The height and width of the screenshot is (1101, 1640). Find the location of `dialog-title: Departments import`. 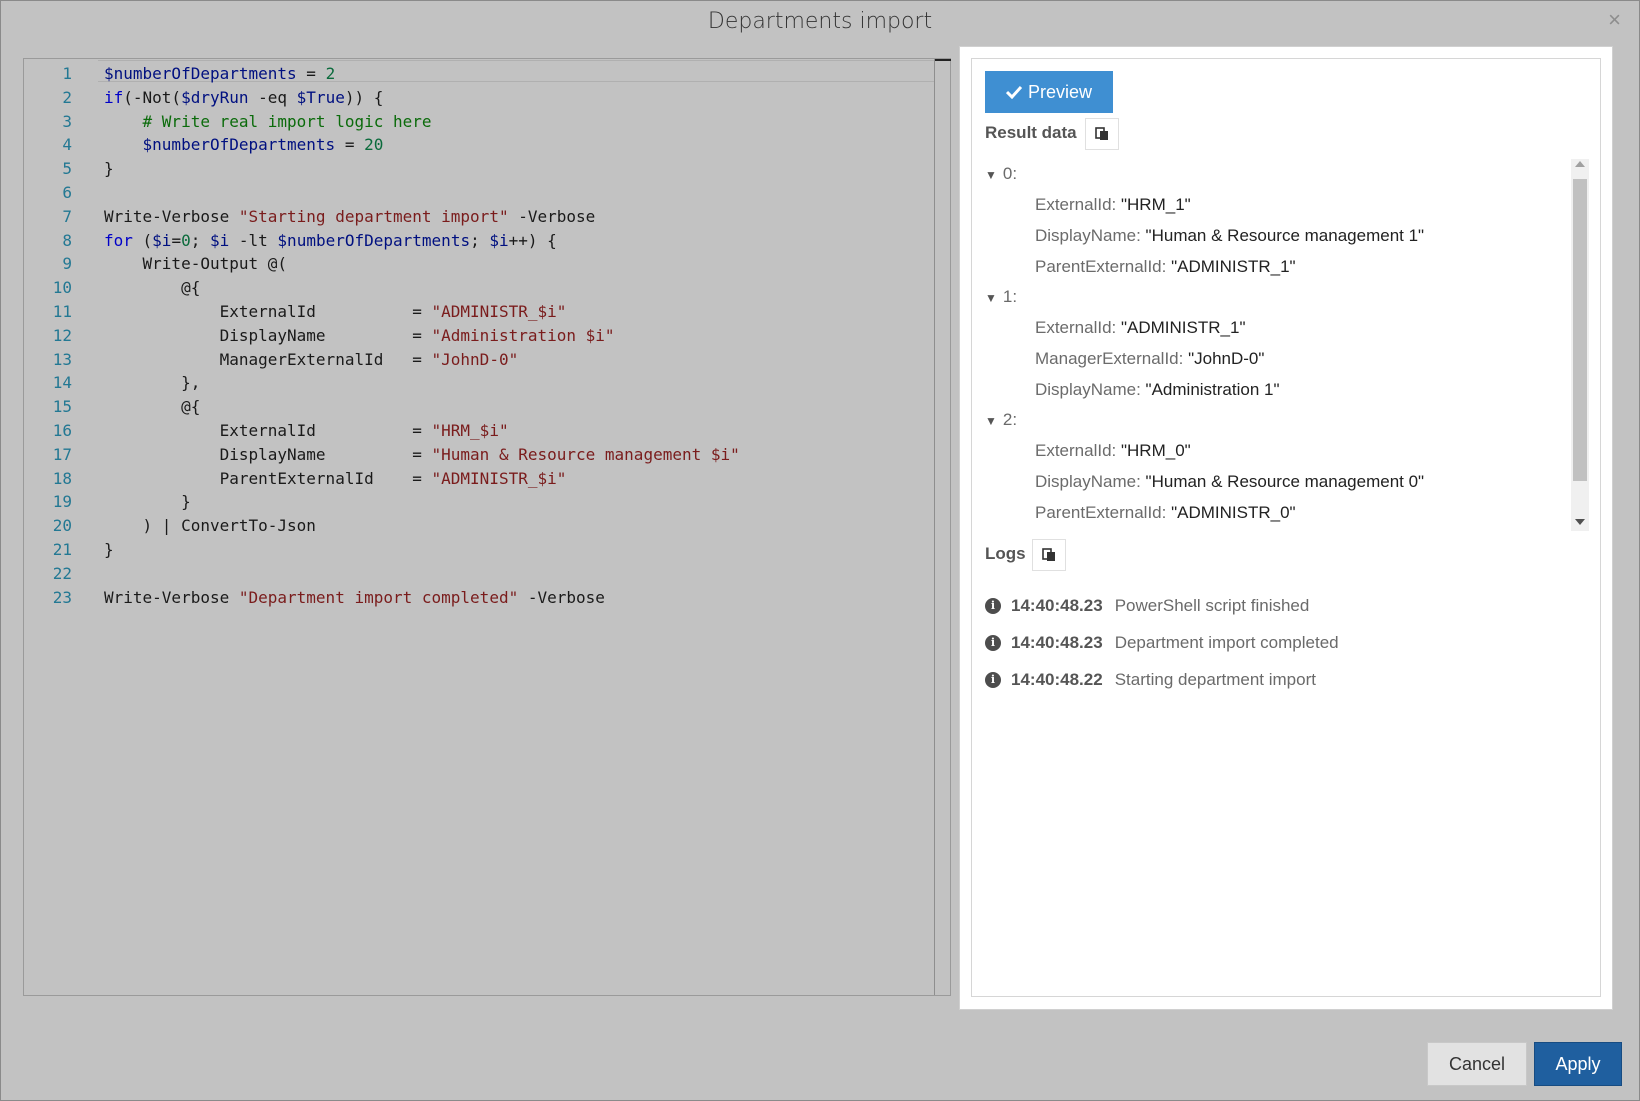

dialog-title: Departments import is located at coordinates (820, 21).